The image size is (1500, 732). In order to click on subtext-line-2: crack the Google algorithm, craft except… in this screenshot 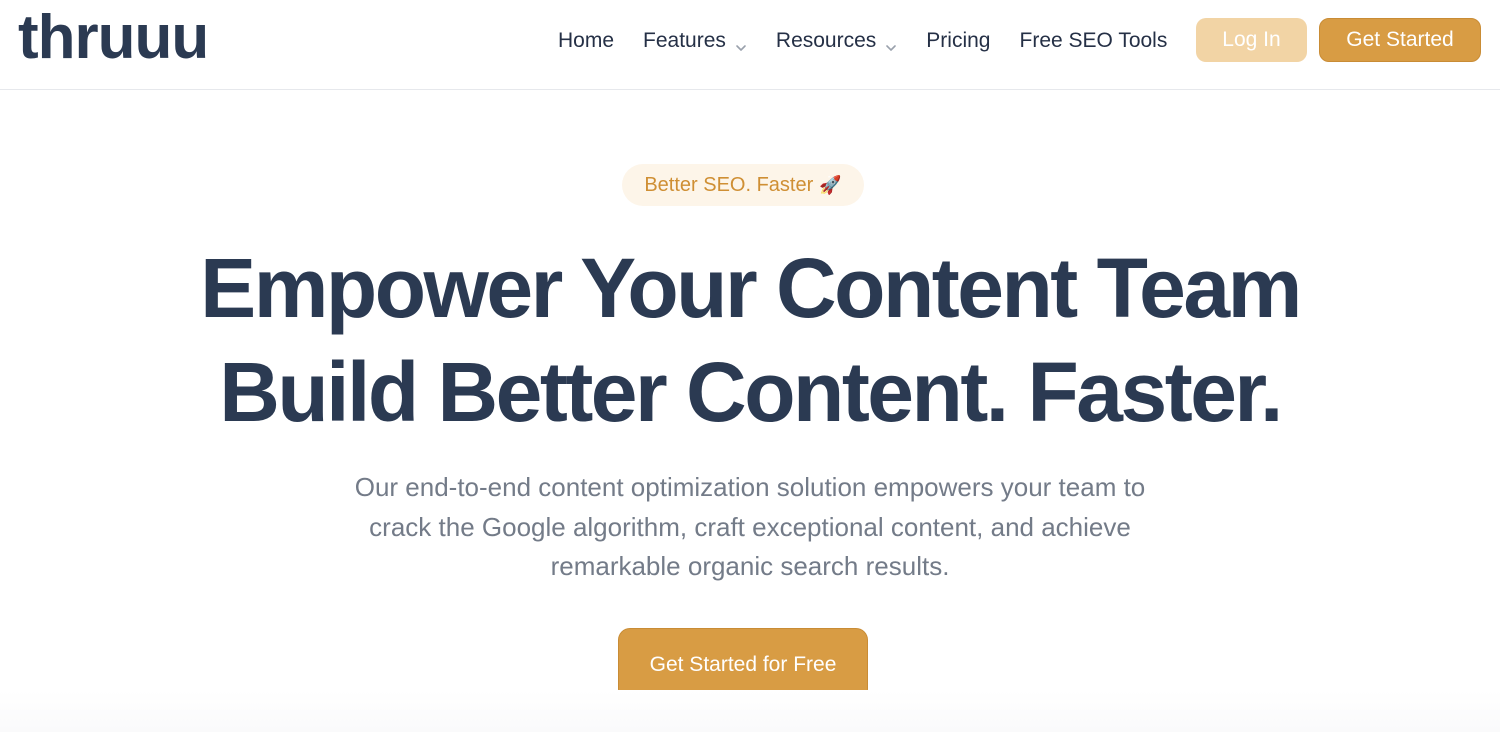, I will do `click(750, 526)`.